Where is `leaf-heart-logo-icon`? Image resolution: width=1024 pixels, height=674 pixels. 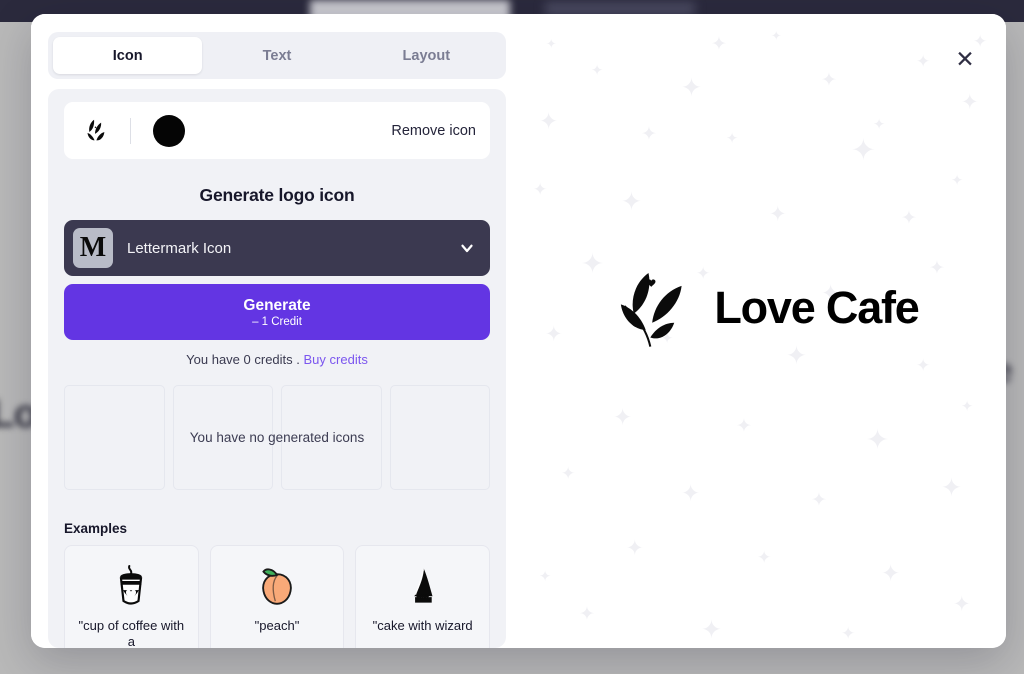 leaf-heart-logo-icon is located at coordinates (651, 310).